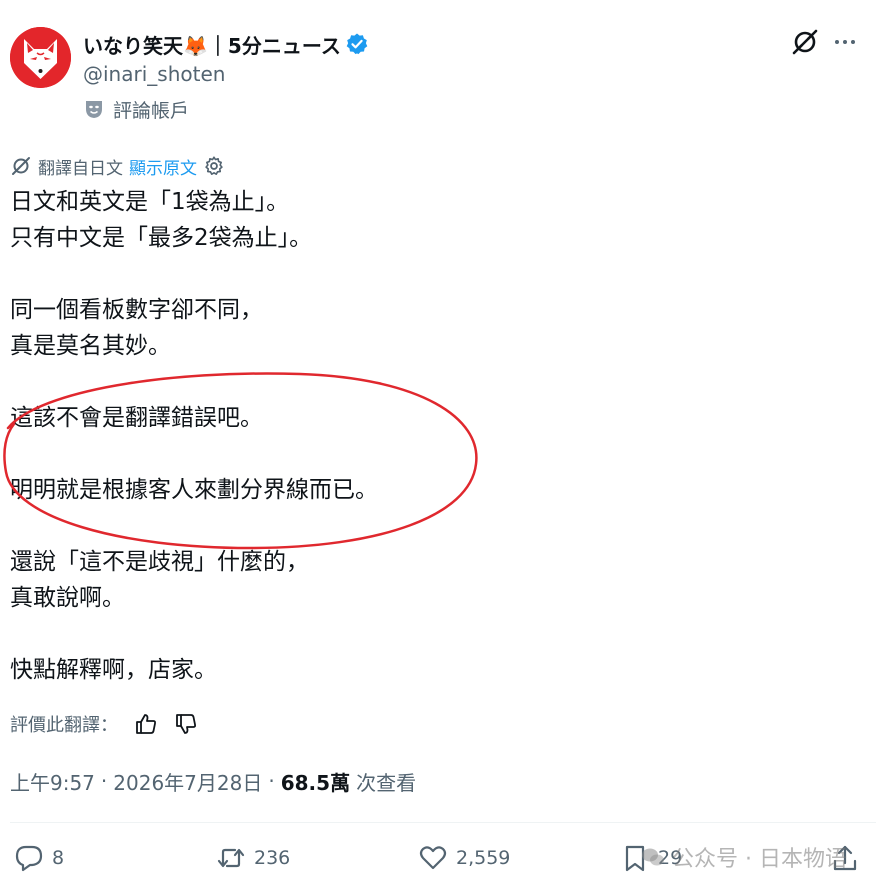  I want to click on wechat-icon, so click(653, 857).